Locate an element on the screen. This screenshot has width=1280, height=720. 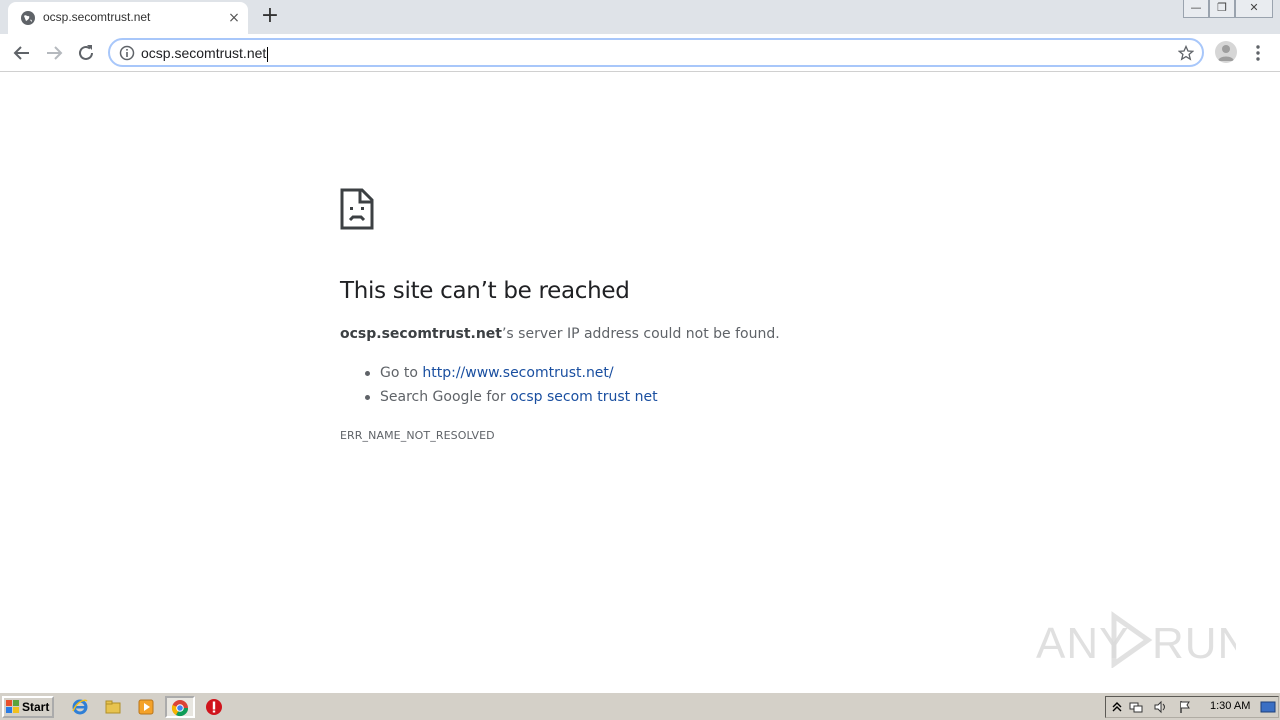
tab-title: ocsp.secomtrust.net is located at coordinates (97, 17).